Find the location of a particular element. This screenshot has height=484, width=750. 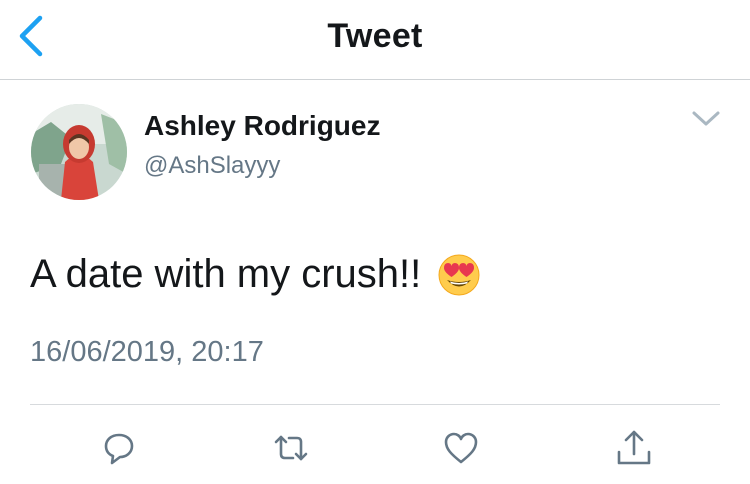

tweet-options-button is located at coordinates (706, 119).